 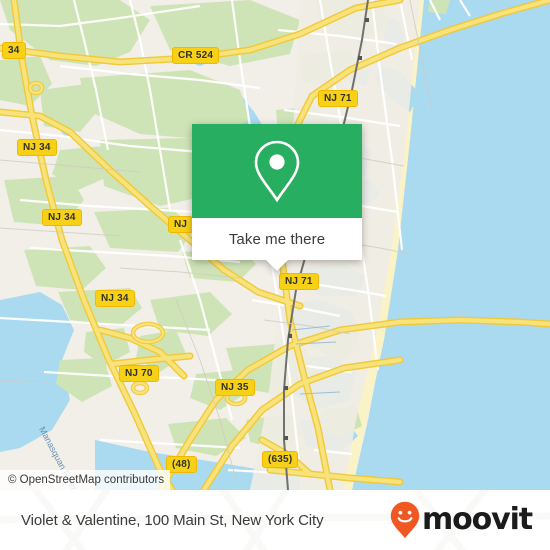 What do you see at coordinates (235, 387) in the screenshot?
I see `shield-nj-35: NJ 35` at bounding box center [235, 387].